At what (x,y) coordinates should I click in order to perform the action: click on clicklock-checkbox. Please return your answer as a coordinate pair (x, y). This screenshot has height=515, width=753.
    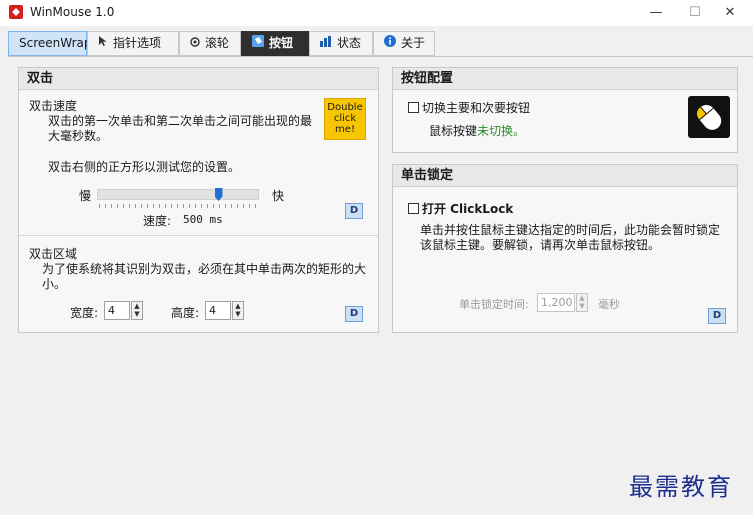
    Looking at the image, I should click on (413, 208).